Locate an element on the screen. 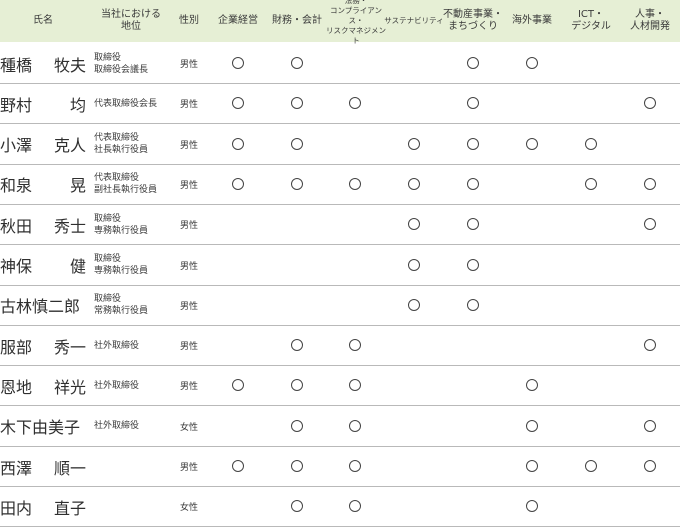 The width and height of the screenshot is (680, 528). header-skill-finance: 財務・会計 is located at coordinates (297, 20).